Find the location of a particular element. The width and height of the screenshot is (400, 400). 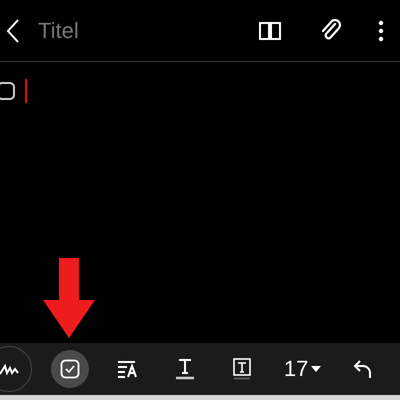

font-size-dropdown: 17 is located at coordinates (302, 369).